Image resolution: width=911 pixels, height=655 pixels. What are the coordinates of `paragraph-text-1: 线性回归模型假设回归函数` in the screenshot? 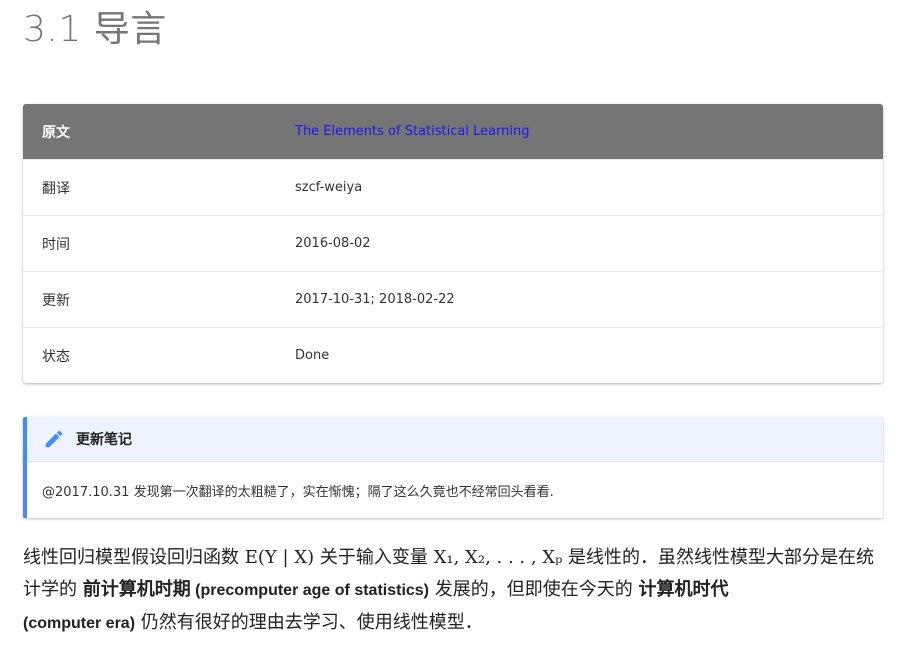 It's located at (134, 557).